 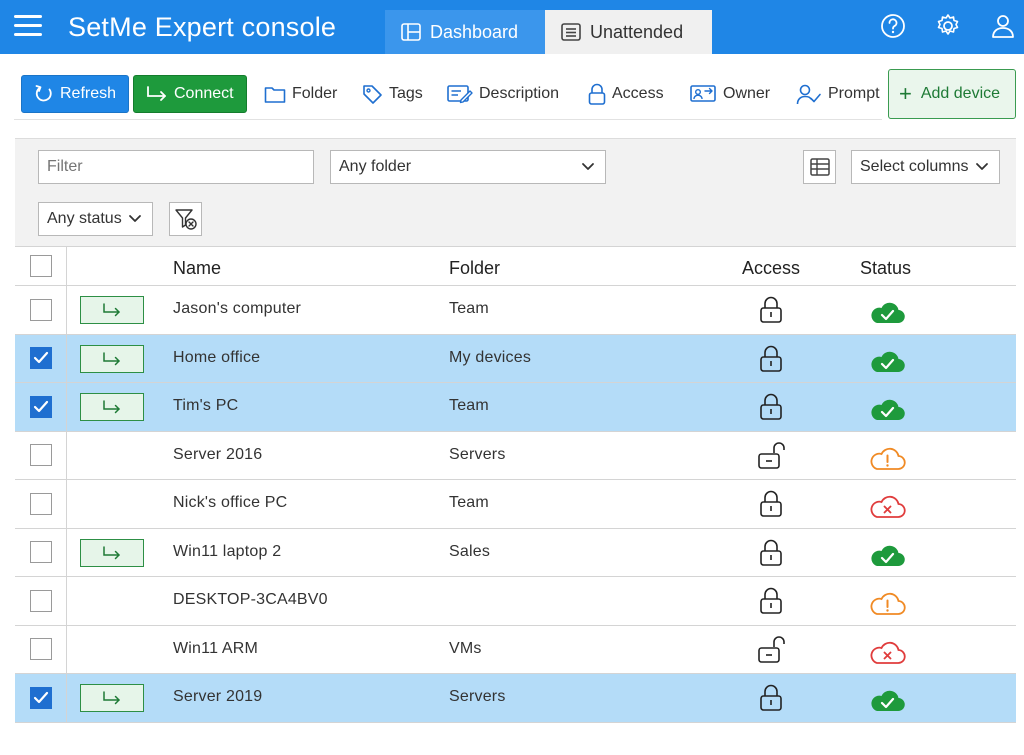 What do you see at coordinates (88, 93) in the screenshot?
I see `refresh-label: Refresh` at bounding box center [88, 93].